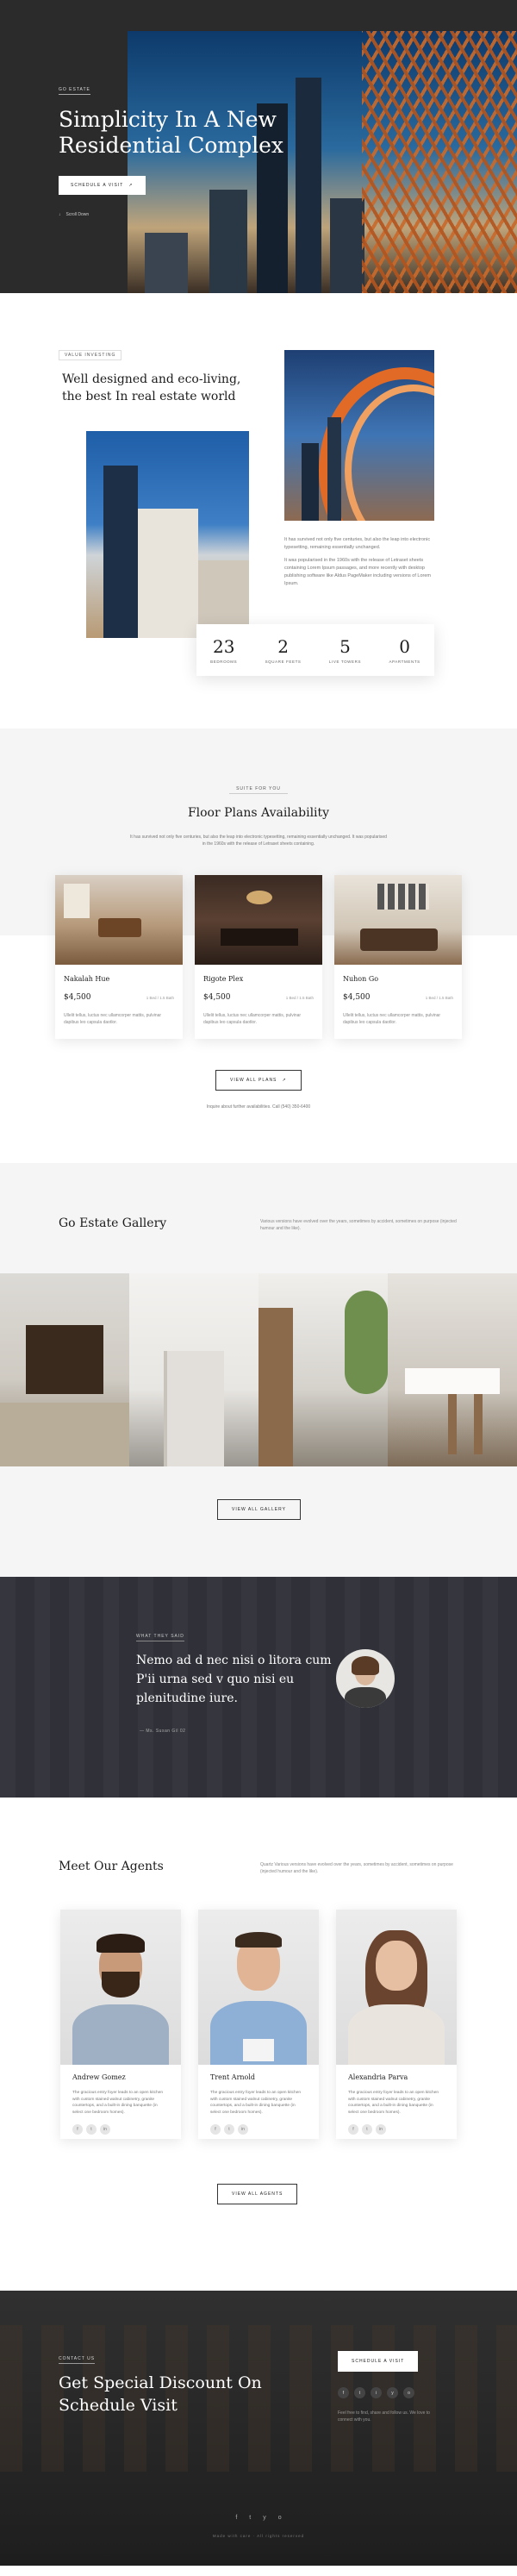  Describe the element at coordinates (258, 790) in the screenshot. I see `floor-eyebrow: Suite For You` at that location.